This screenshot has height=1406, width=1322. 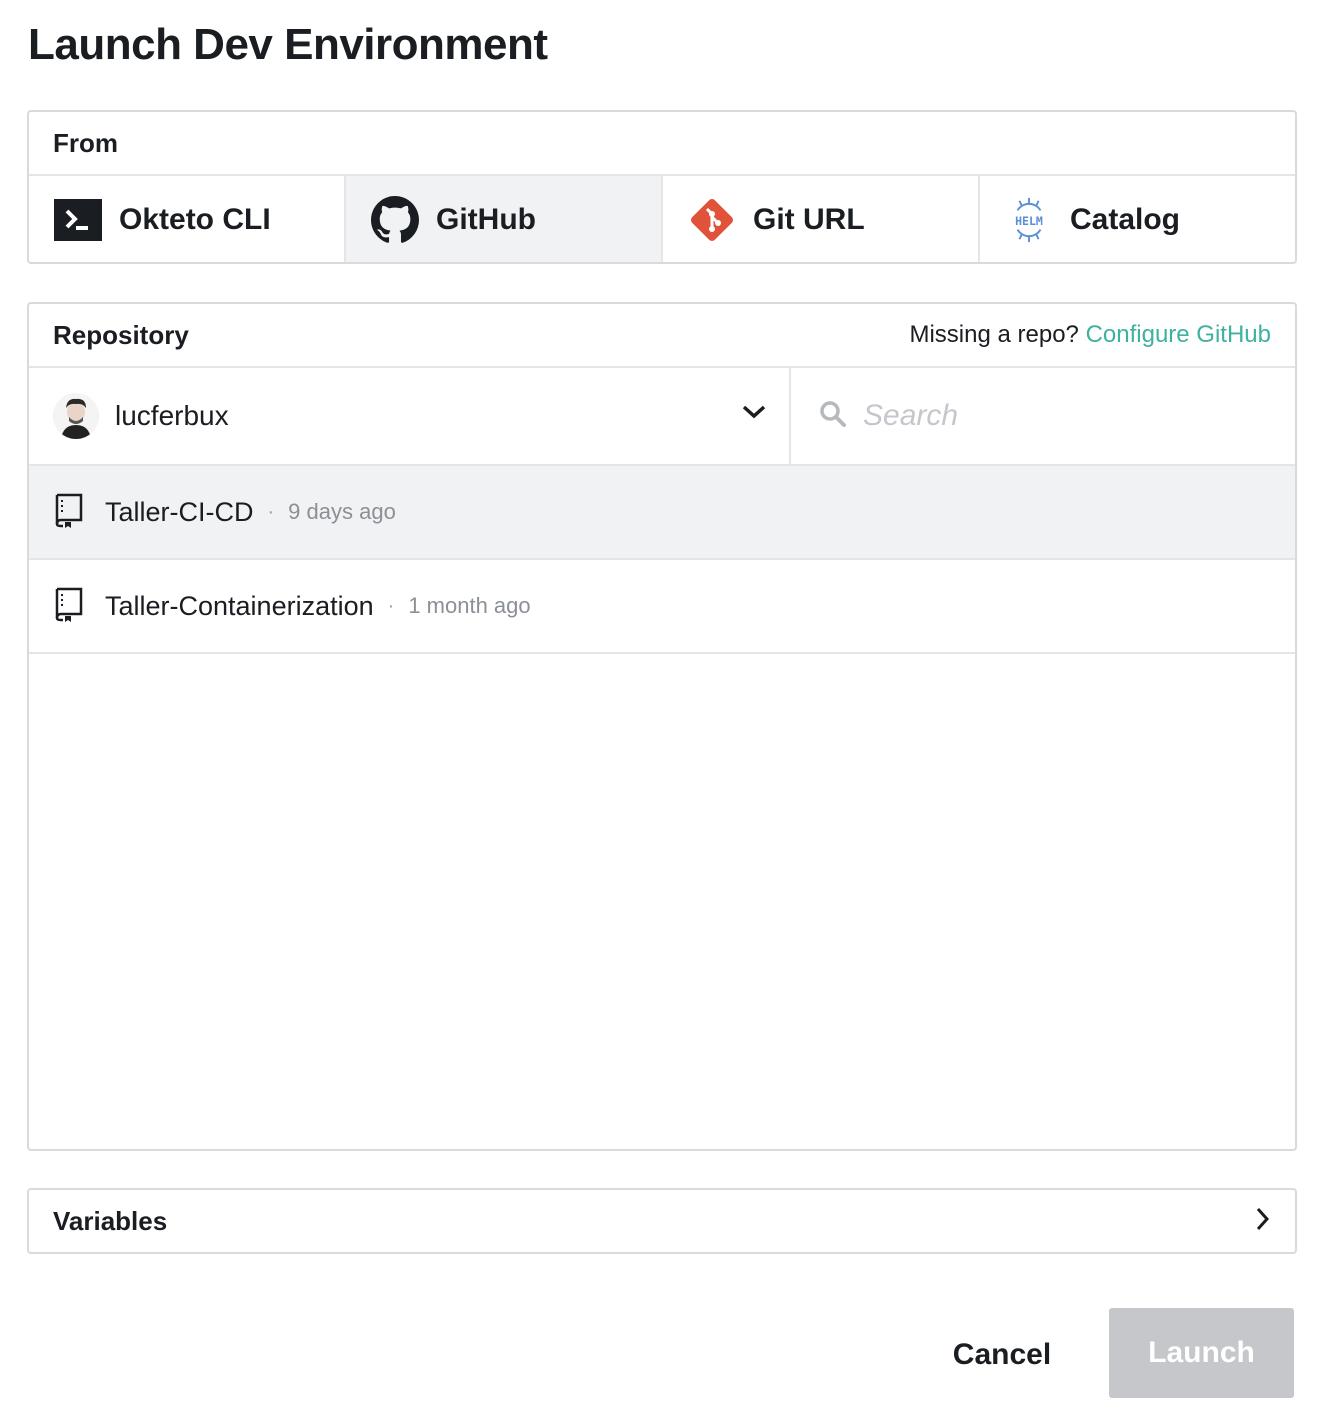 I want to click on tab-label: Git URL, so click(x=809, y=219).